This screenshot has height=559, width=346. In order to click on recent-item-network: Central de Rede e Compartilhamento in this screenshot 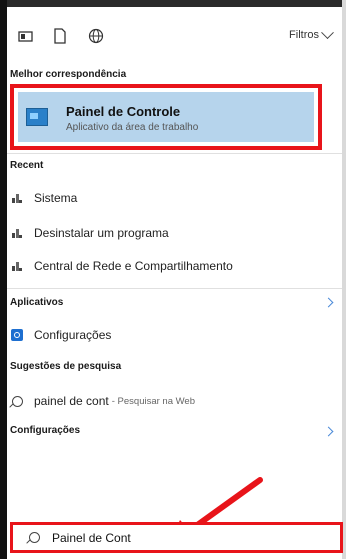, I will do `click(121, 266)`.